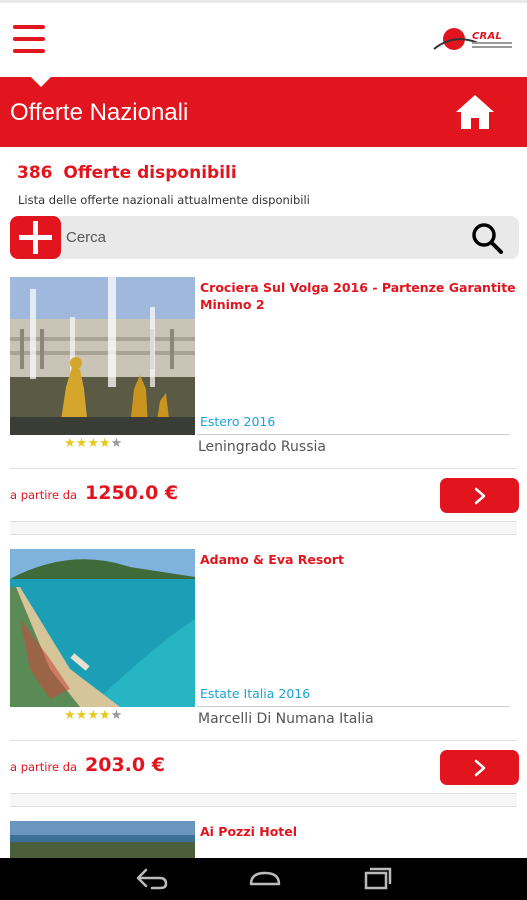  What do you see at coordinates (263, 38) in the screenshot?
I see `top-bar: CRAL` at bounding box center [263, 38].